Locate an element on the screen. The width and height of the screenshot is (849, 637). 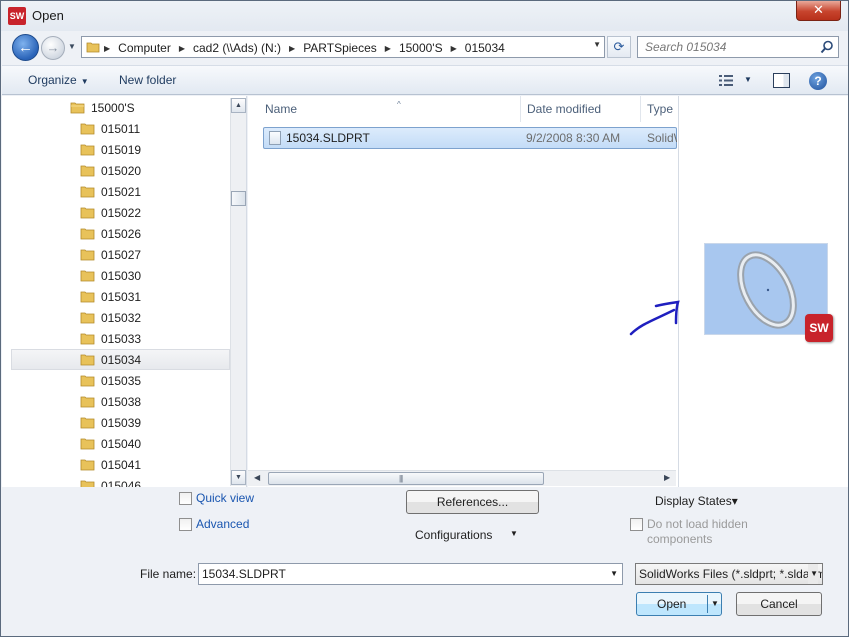
tree-item: 015032 is located at coordinates (110, 317).